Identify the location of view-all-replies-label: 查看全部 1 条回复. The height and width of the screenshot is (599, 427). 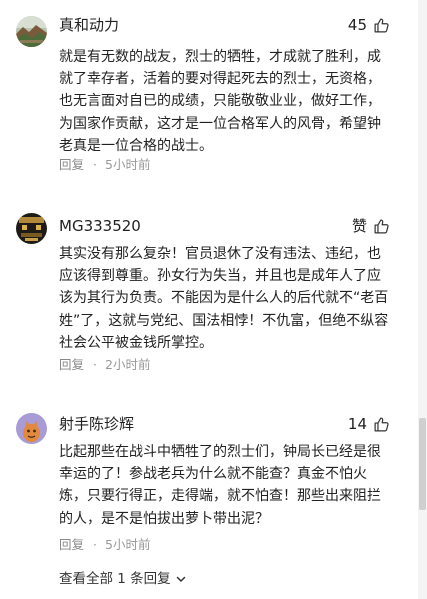
(115, 579).